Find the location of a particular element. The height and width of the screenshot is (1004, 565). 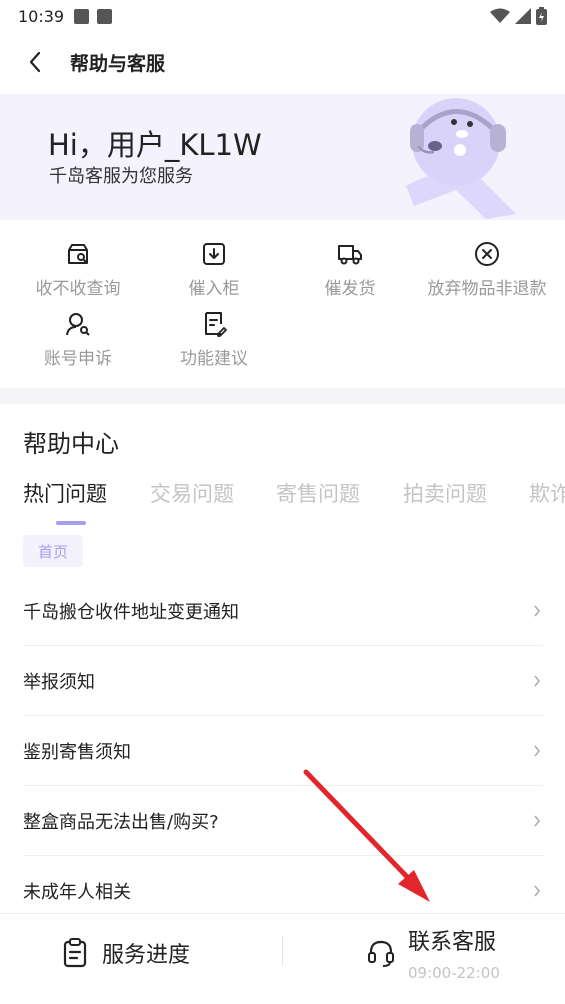

section-divider is located at coordinates (282, 396).